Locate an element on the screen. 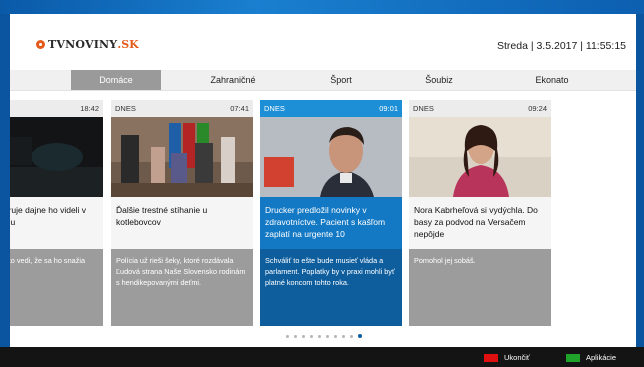  card-header: DNES 07:41 is located at coordinates (182, 108).